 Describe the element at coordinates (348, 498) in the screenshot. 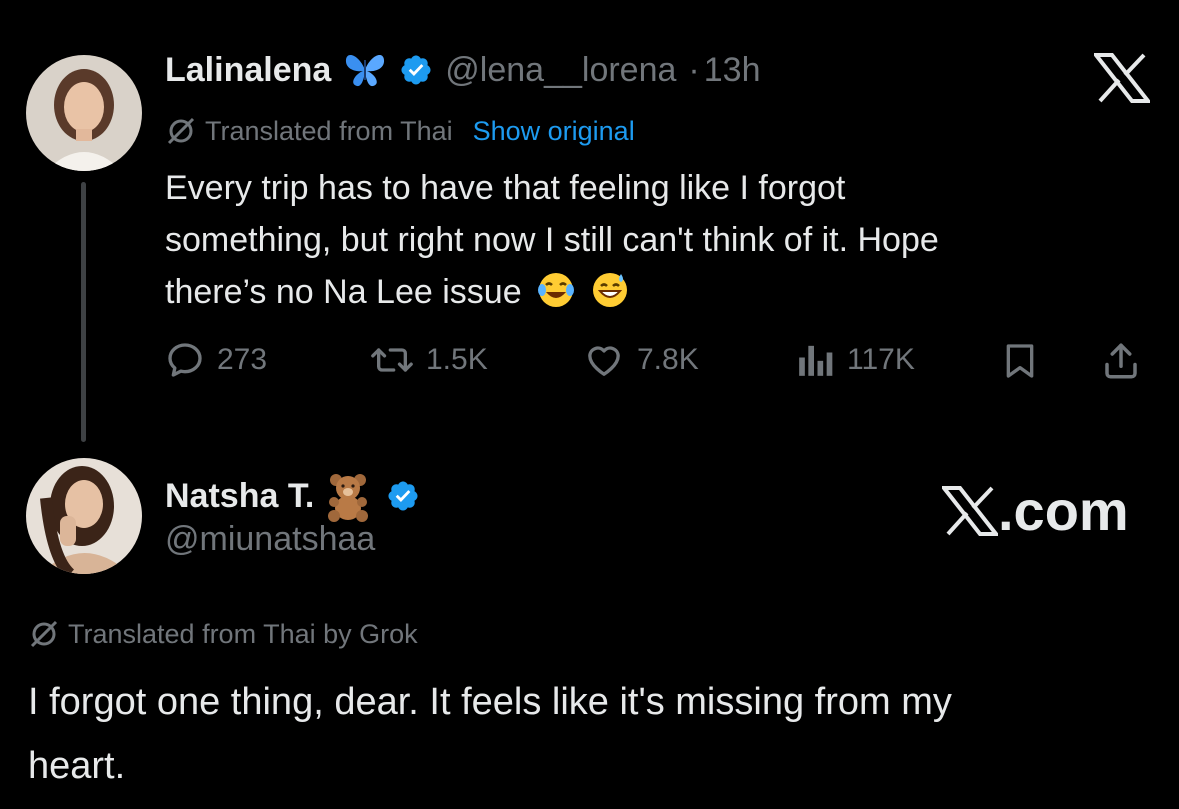

I see `teddy-bear-icon` at that location.